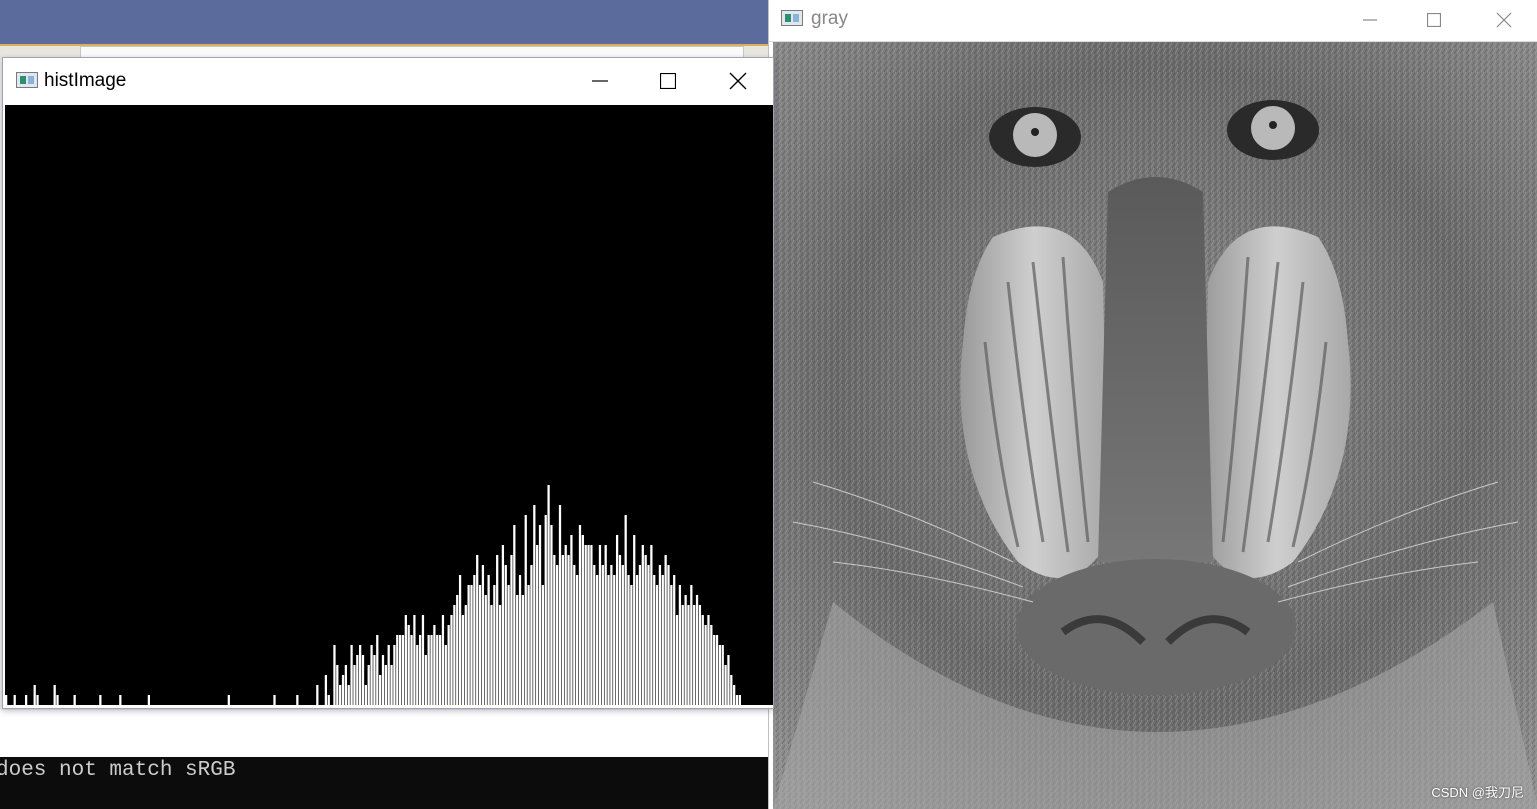 The height and width of the screenshot is (809, 1537). What do you see at coordinates (384, 783) in the screenshot?
I see `console-panel: does not match sRGB` at bounding box center [384, 783].